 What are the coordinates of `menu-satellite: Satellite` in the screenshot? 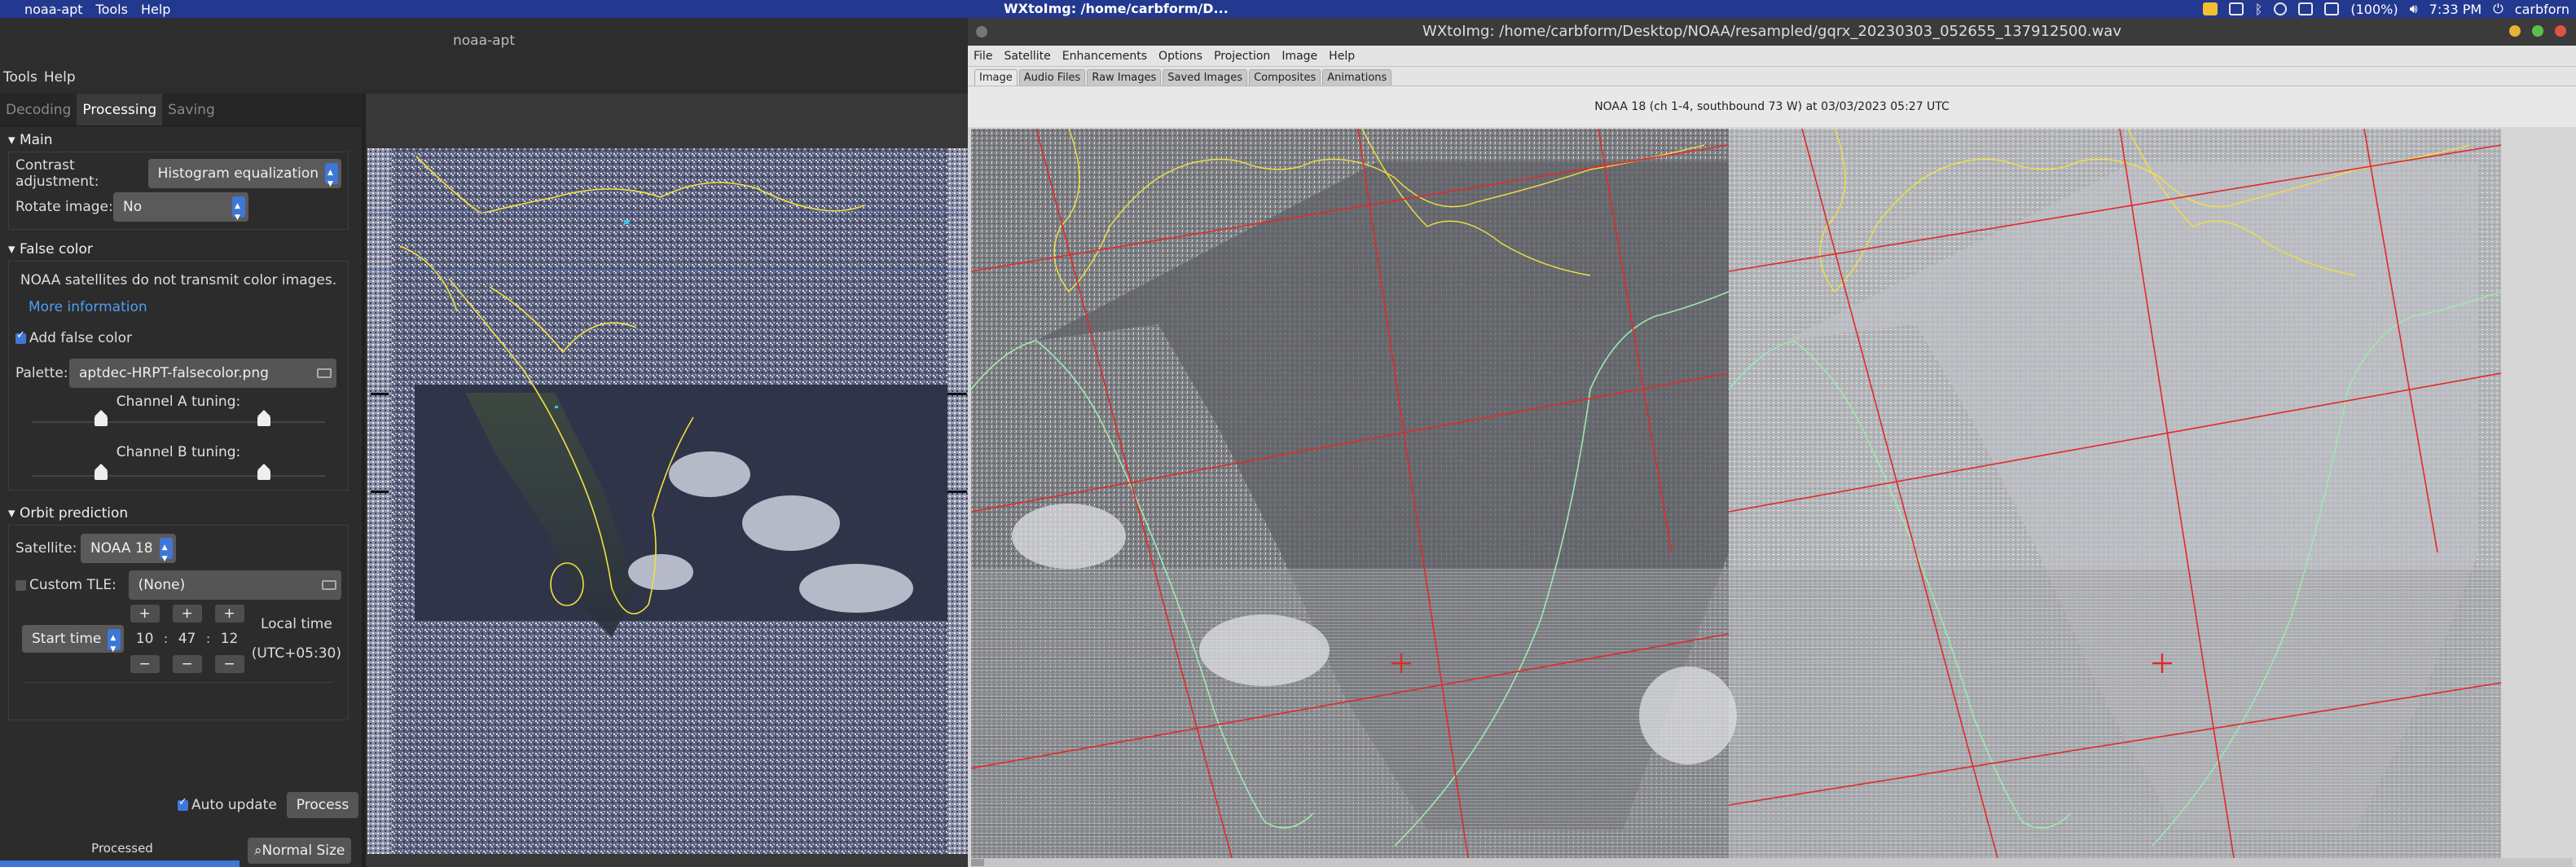 It's located at (1027, 56).